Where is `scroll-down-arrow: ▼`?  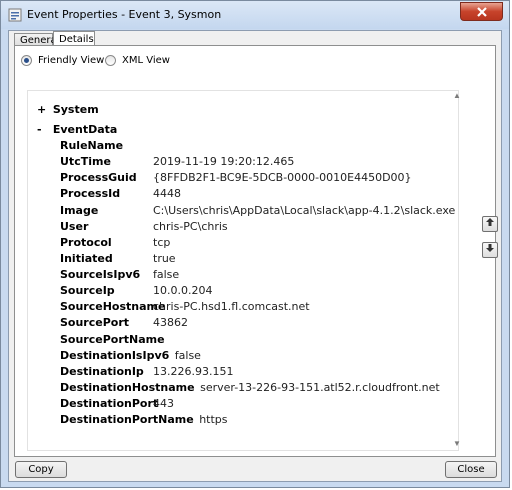 scroll-down-arrow: ▼ is located at coordinates (457, 444).